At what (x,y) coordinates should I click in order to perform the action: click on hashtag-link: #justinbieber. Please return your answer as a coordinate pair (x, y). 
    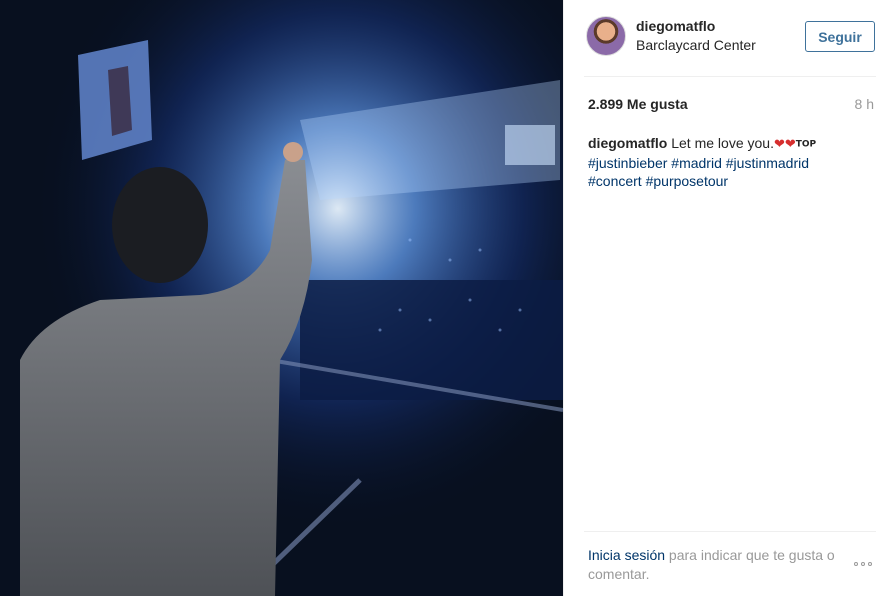
    Looking at the image, I should click on (627, 163).